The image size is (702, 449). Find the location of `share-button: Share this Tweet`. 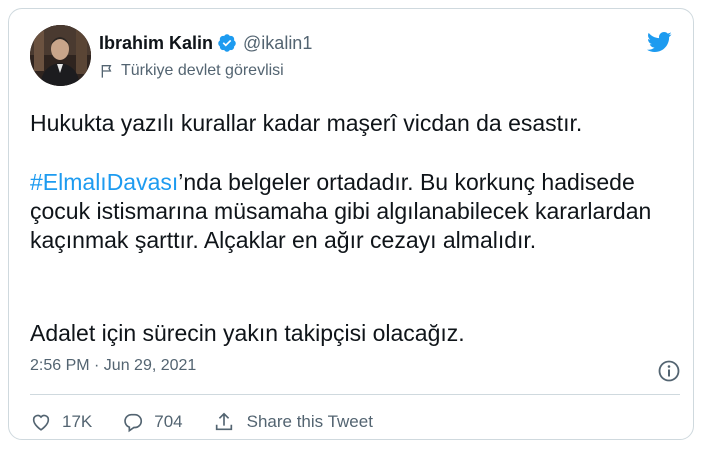

share-button: Share this Tweet is located at coordinates (293, 422).